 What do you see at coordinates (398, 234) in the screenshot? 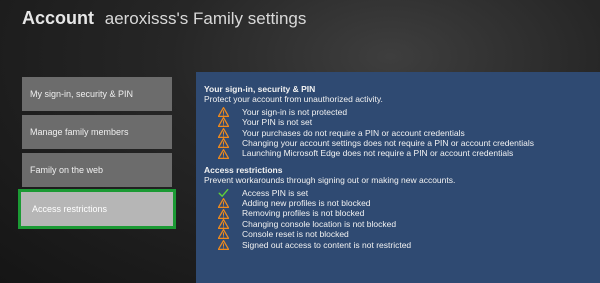
I see `status-row: Console reset is not blocked` at bounding box center [398, 234].